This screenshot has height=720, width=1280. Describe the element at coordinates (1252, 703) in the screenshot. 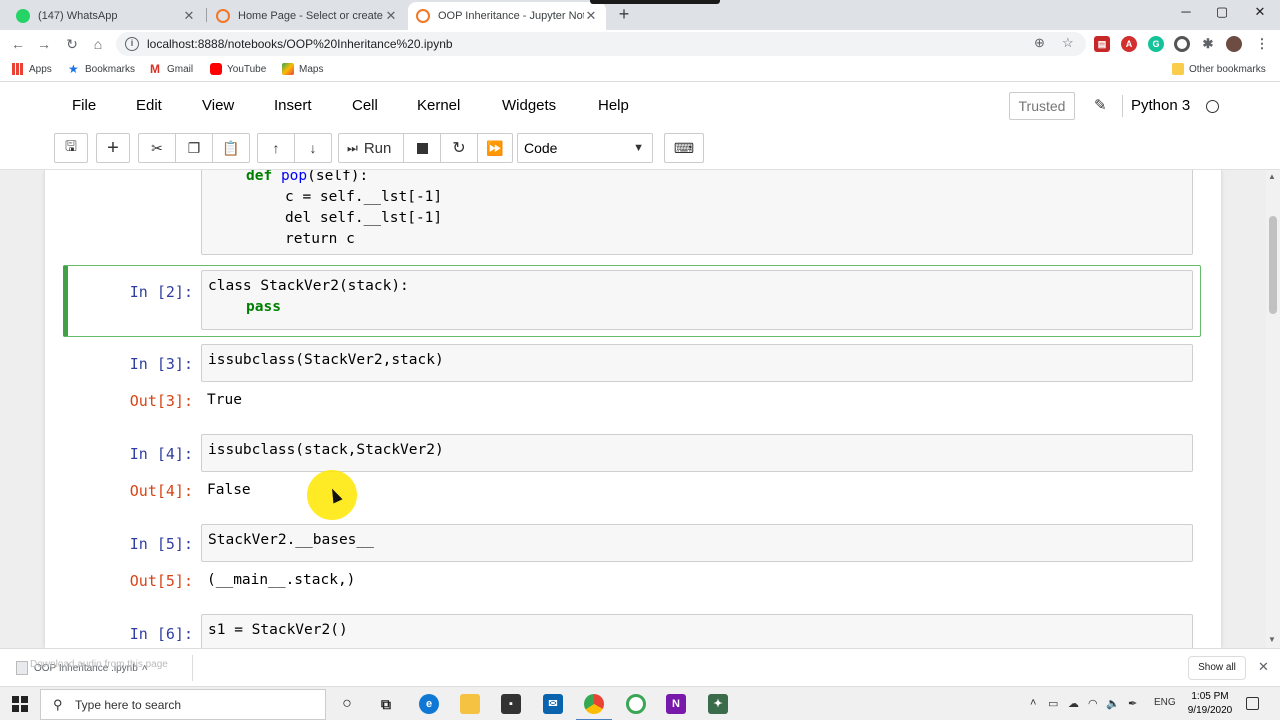

I see `notification-icon` at that location.